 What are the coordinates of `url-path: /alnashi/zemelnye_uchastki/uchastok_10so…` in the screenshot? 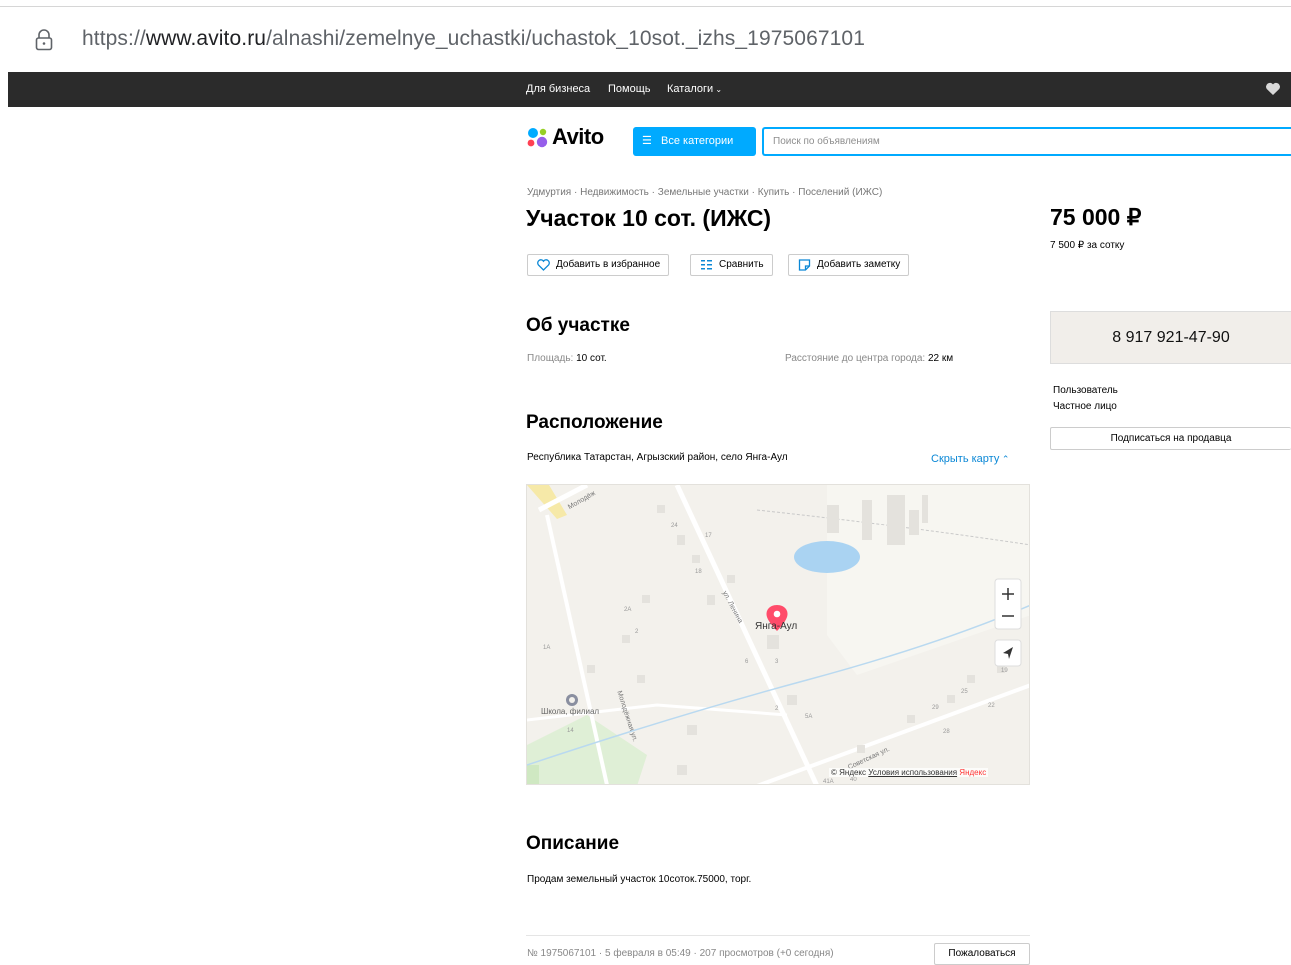 It's located at (565, 38).